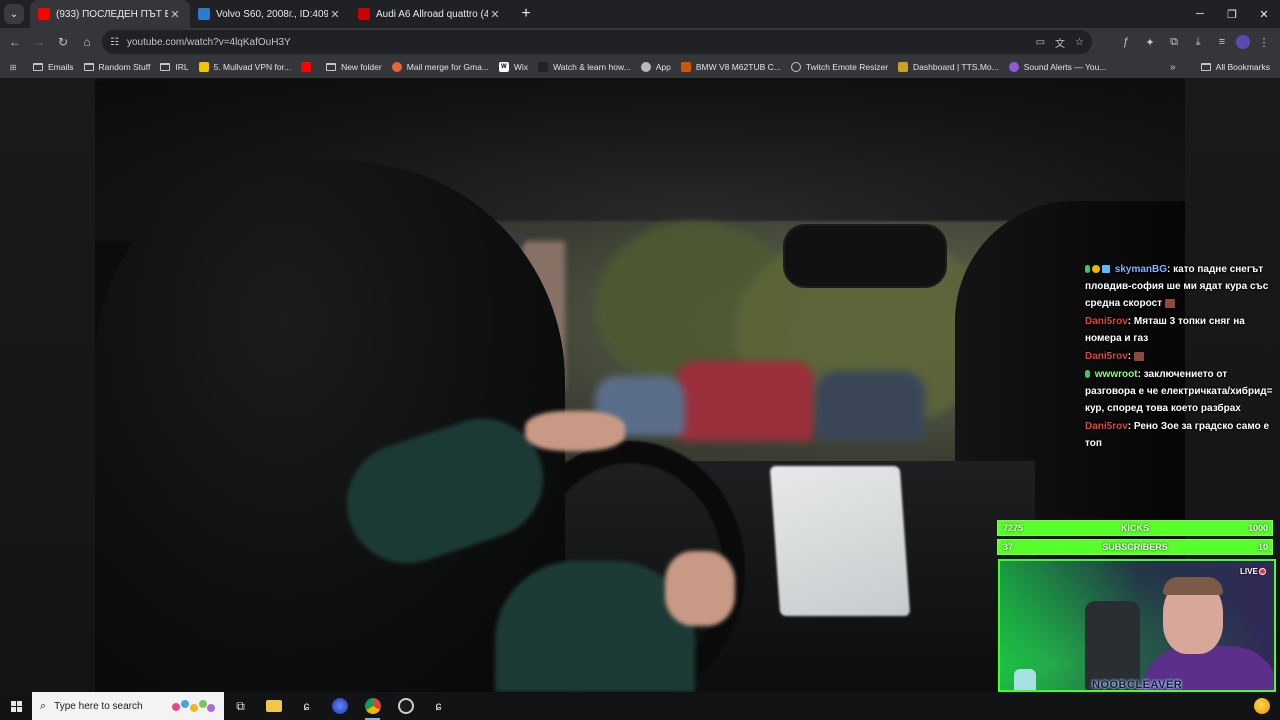  I want to click on home-button: ⌂, so click(87, 42).